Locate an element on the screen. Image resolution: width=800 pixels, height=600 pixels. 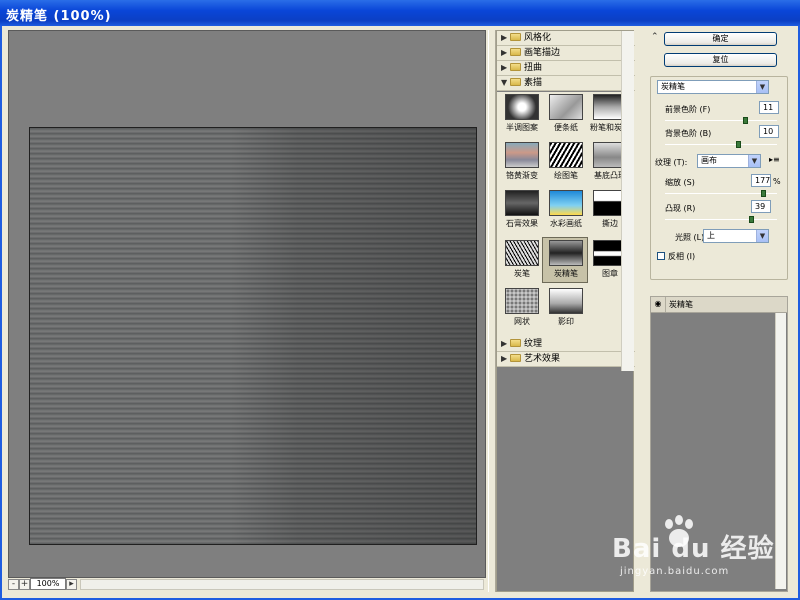
foreground-level-label: 前景色阶 (F) is located at coordinates (688, 109).